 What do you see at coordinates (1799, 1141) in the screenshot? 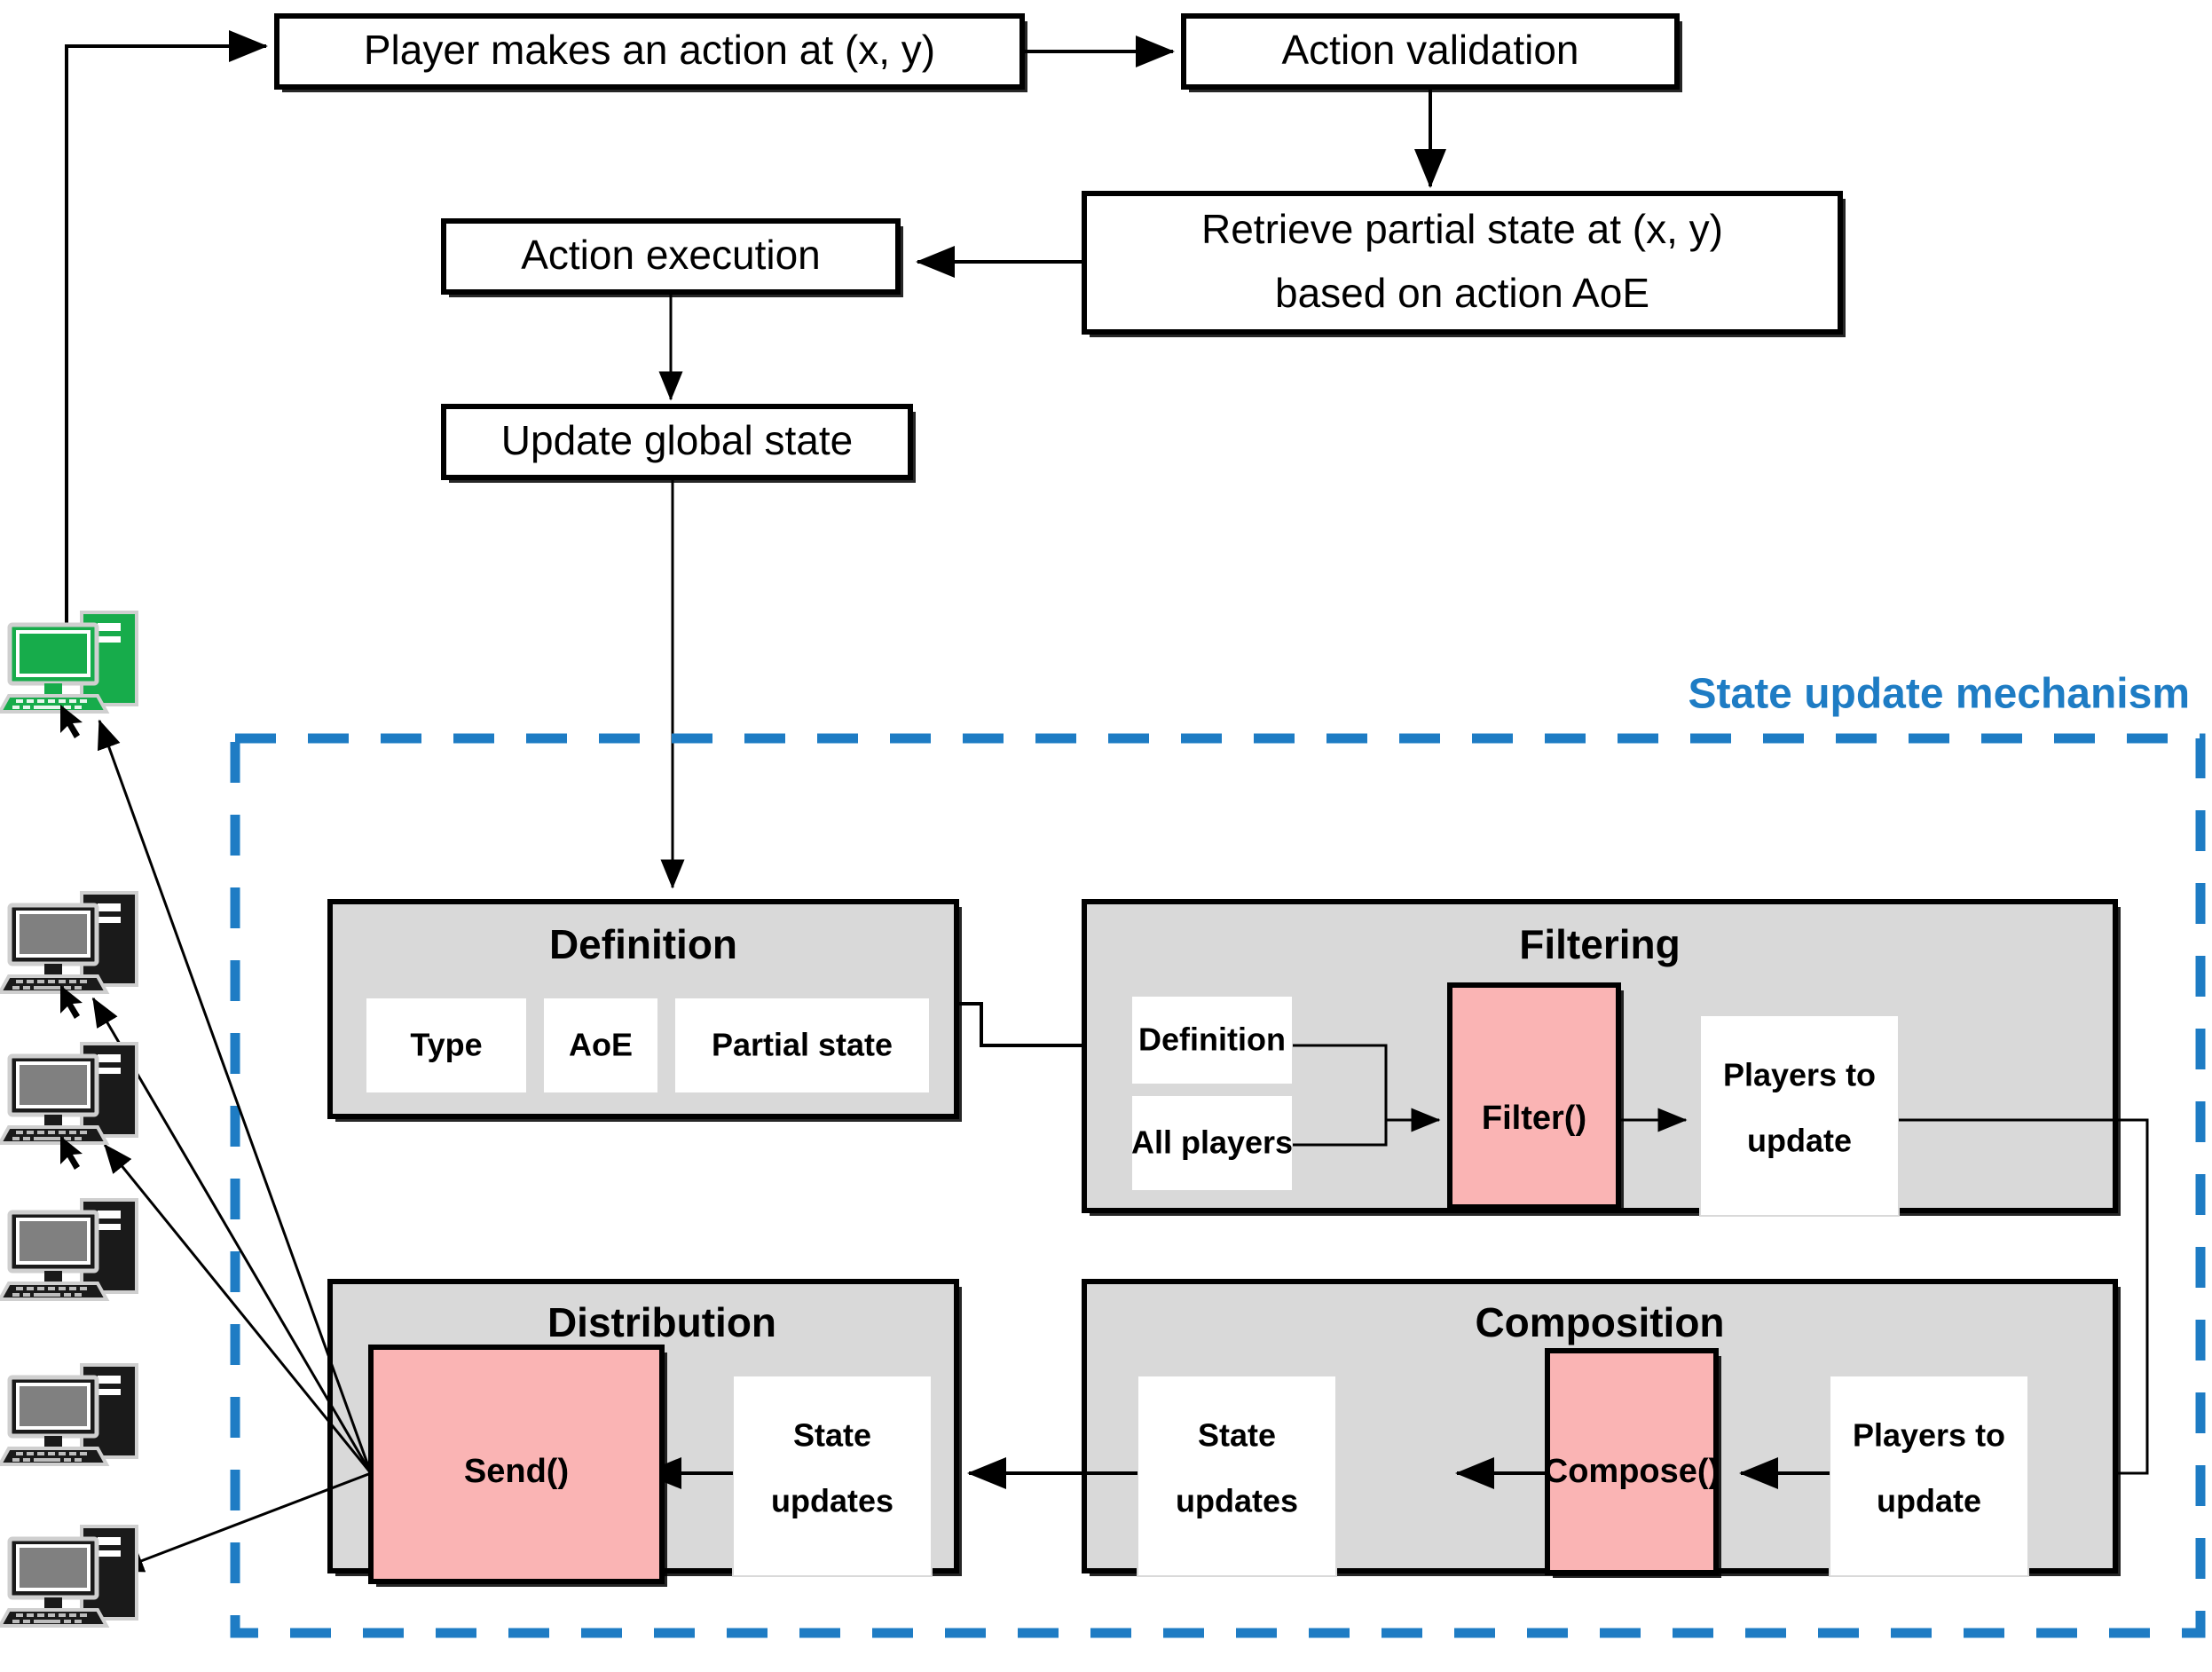
I see `chip-filtering-players-to-update-line2: update` at bounding box center [1799, 1141].